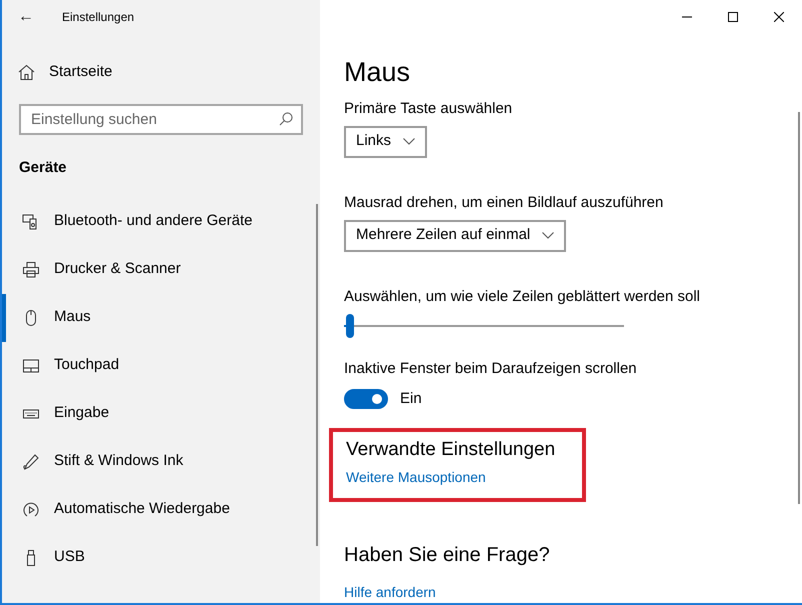 The image size is (802, 605). What do you see at coordinates (161, 222) in the screenshot?
I see `nav-item: Bluetooth- und andere Geräte` at bounding box center [161, 222].